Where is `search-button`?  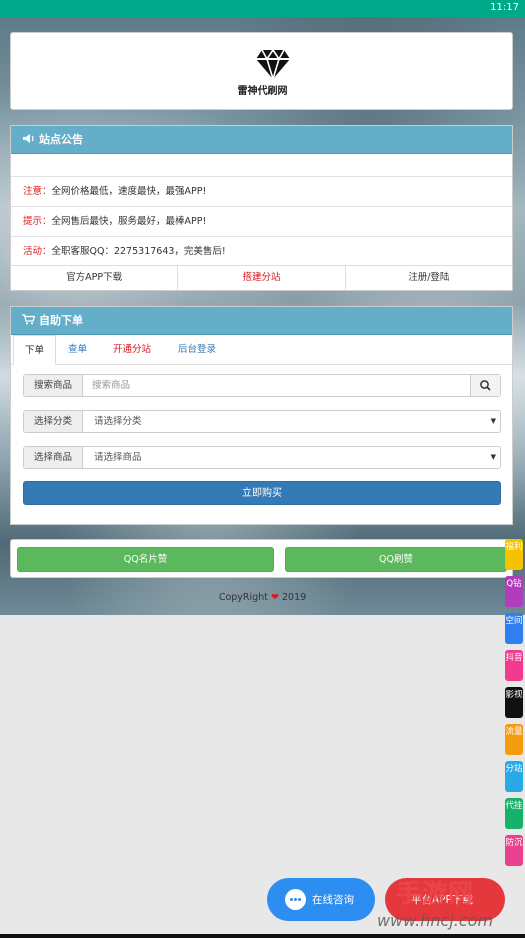 search-button is located at coordinates (485, 385).